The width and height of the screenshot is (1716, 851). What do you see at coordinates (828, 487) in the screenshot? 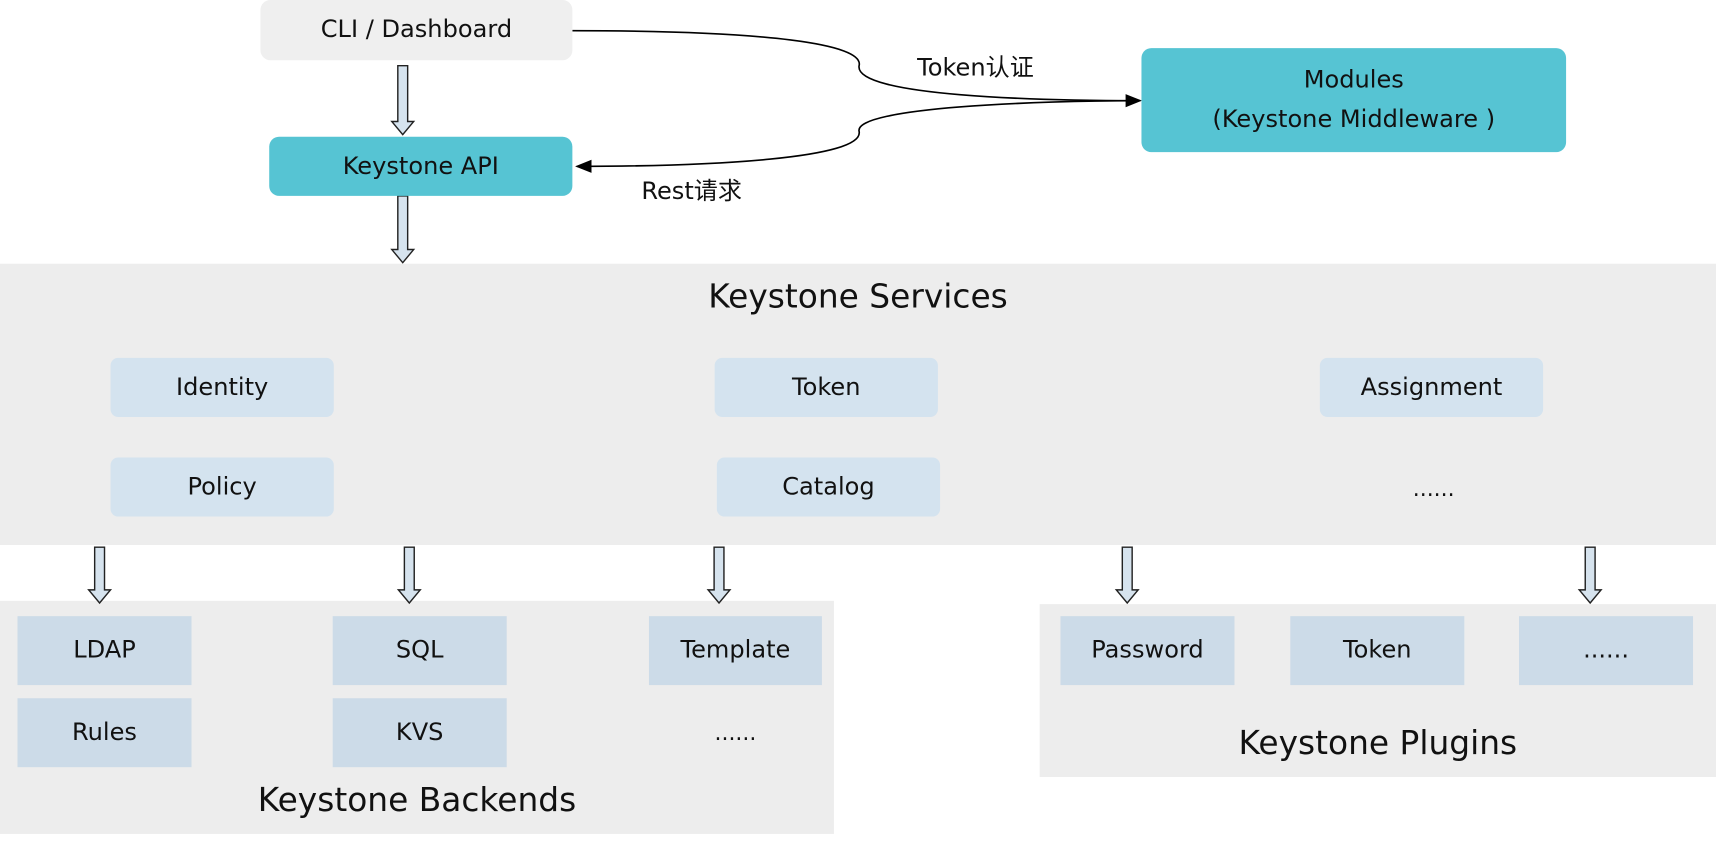
I see `service-catalog: Catalog` at bounding box center [828, 487].